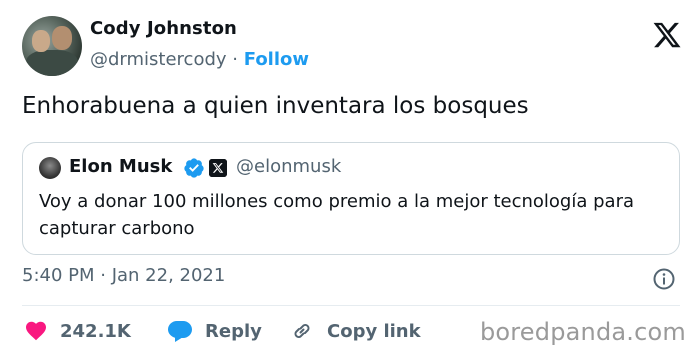  Describe the element at coordinates (374, 331) in the screenshot. I see `copy-link-label: Copy link` at that location.